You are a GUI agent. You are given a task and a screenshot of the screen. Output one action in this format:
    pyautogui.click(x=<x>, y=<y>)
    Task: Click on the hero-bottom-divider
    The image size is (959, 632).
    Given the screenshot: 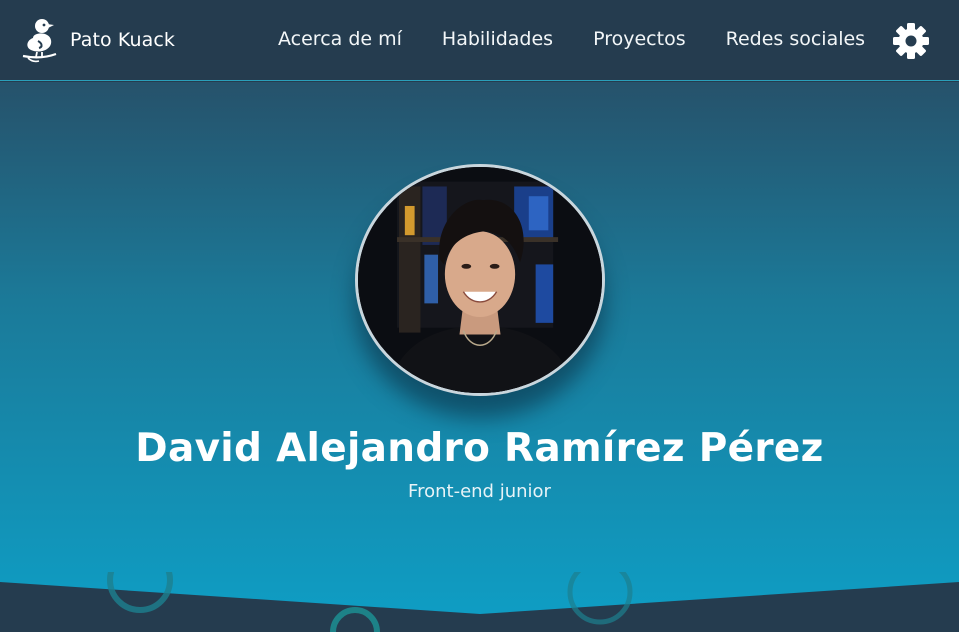 What is the action you would take?
    pyautogui.click(x=479, y=602)
    